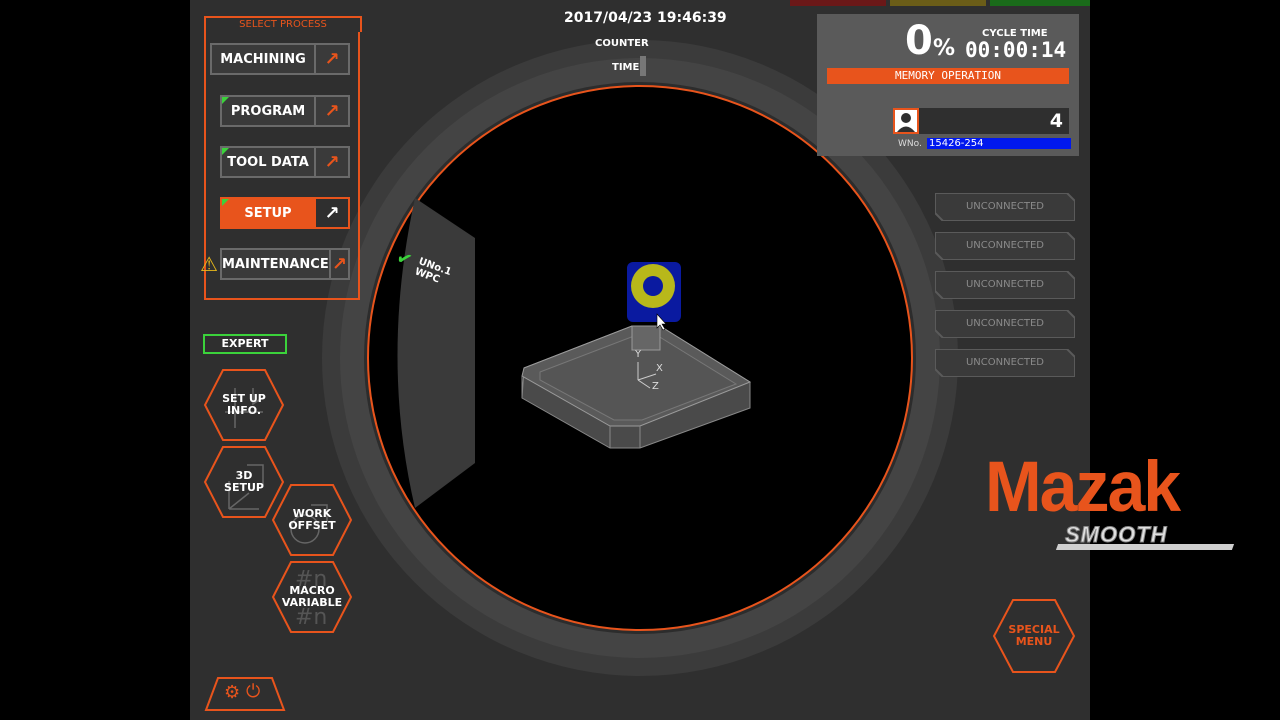 This screenshot has width=1280, height=720. I want to click on axis-z-label: Z, so click(655, 386).